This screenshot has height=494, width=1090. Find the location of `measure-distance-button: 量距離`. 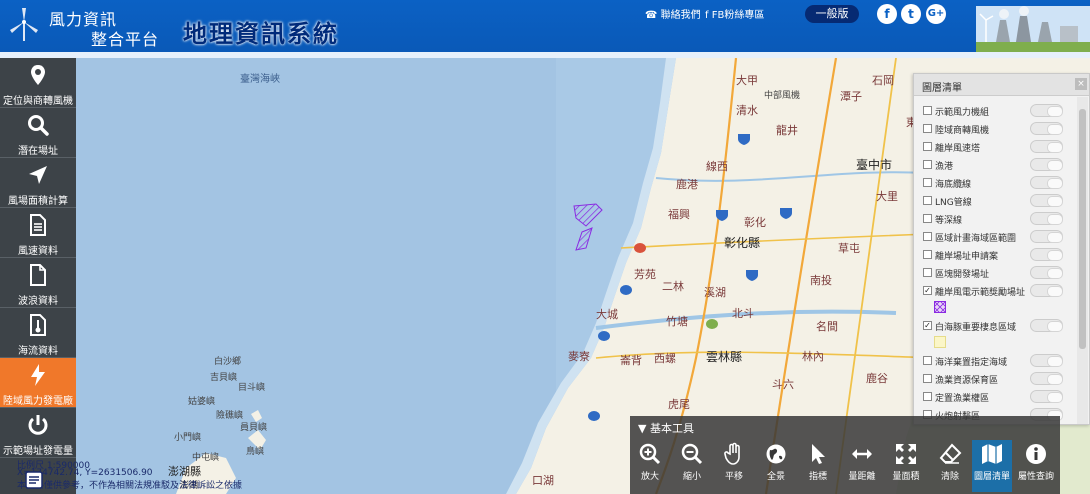

measure-distance-button: 量距離 is located at coordinates (862, 466).